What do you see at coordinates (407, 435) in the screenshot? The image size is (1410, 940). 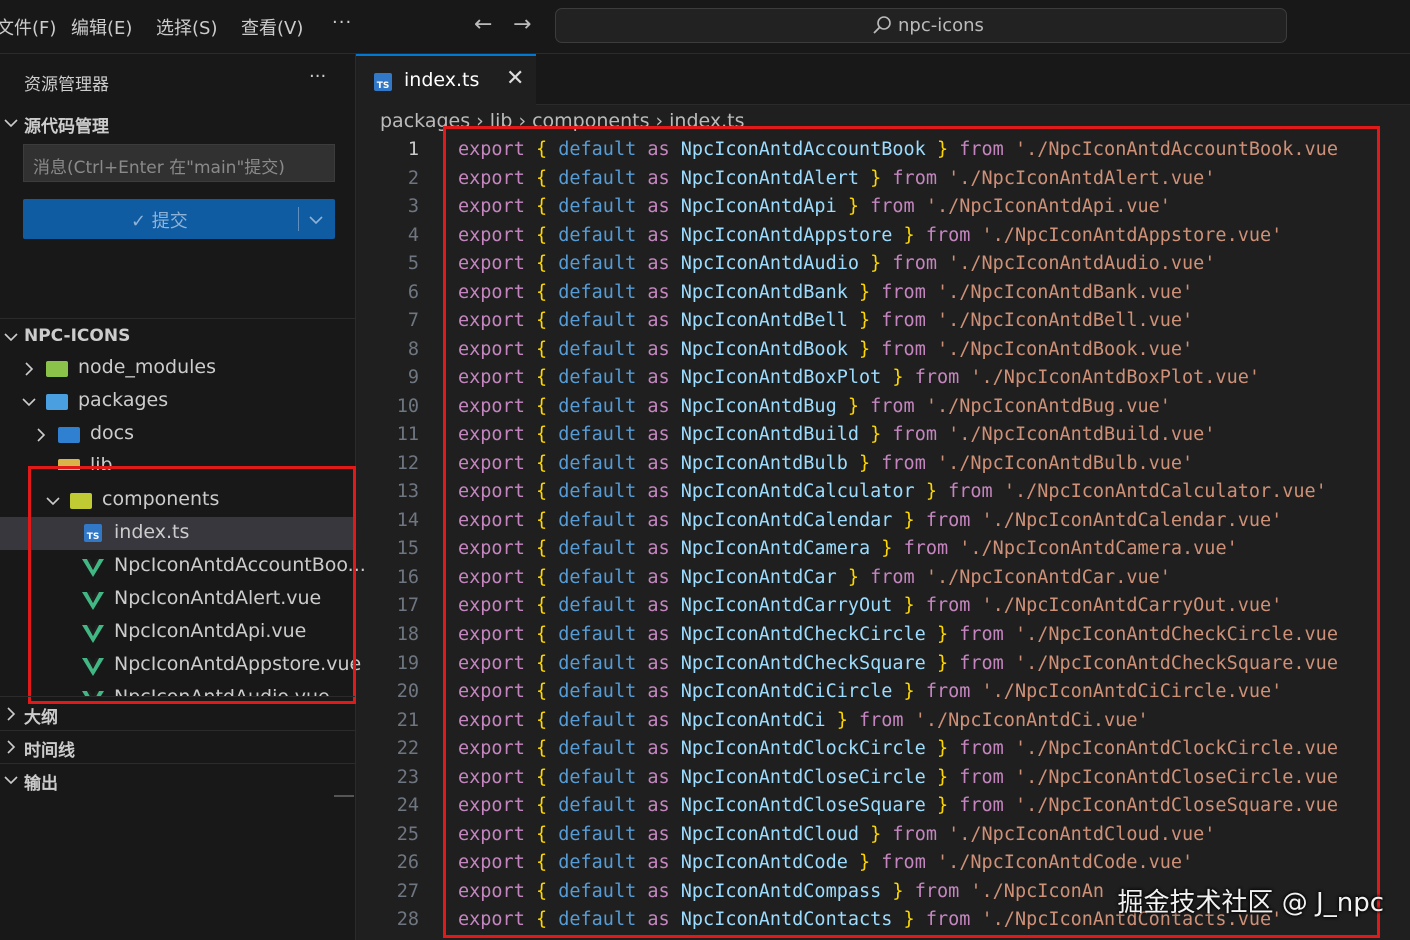 I see `line-number: 11` at bounding box center [407, 435].